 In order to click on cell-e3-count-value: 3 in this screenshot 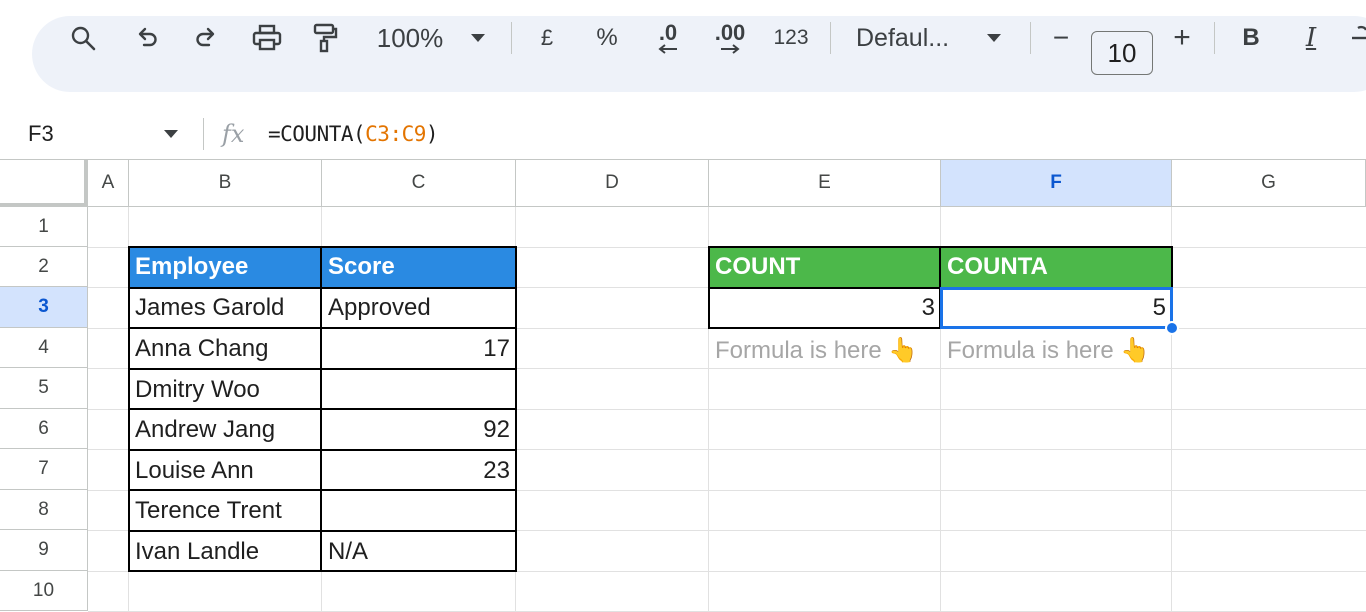, I will do `click(825, 308)`.